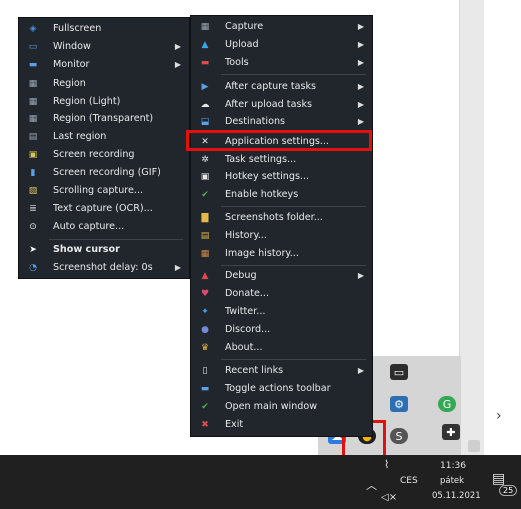 The height and width of the screenshot is (509, 521). What do you see at coordinates (33, 208) in the screenshot?
I see `ocr-icon: ≣` at bounding box center [33, 208].